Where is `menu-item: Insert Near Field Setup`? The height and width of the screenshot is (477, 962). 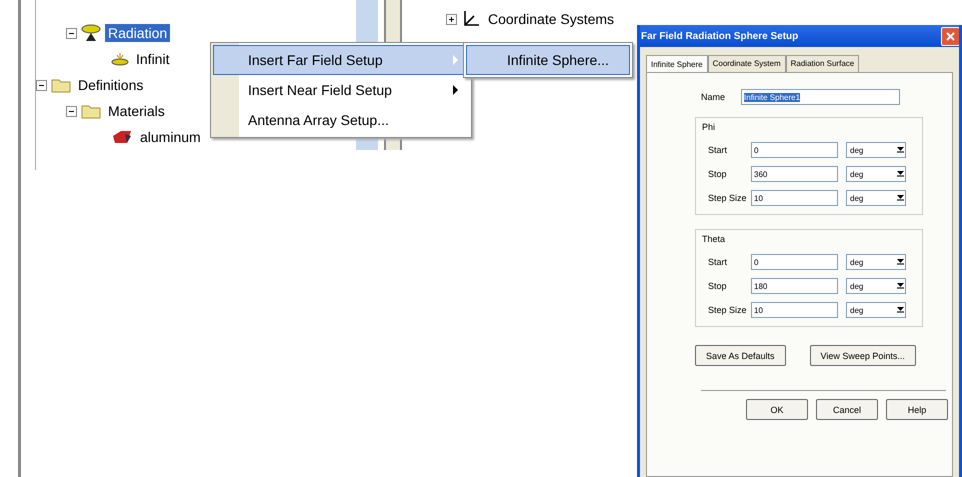 menu-item: Insert Near Field Setup is located at coordinates (341, 90).